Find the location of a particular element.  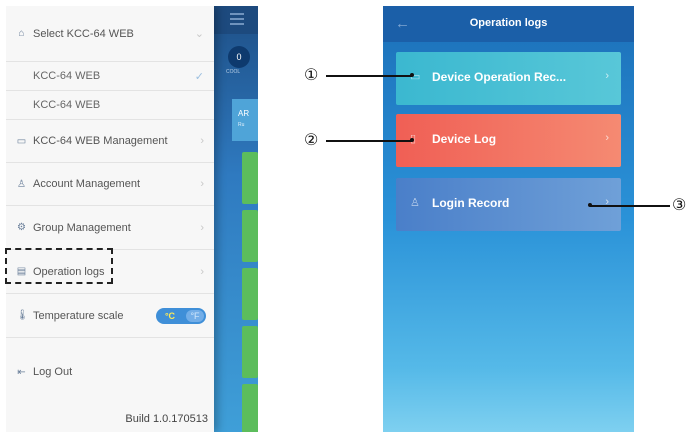

gear-icon: ⚙ is located at coordinates (21, 227).